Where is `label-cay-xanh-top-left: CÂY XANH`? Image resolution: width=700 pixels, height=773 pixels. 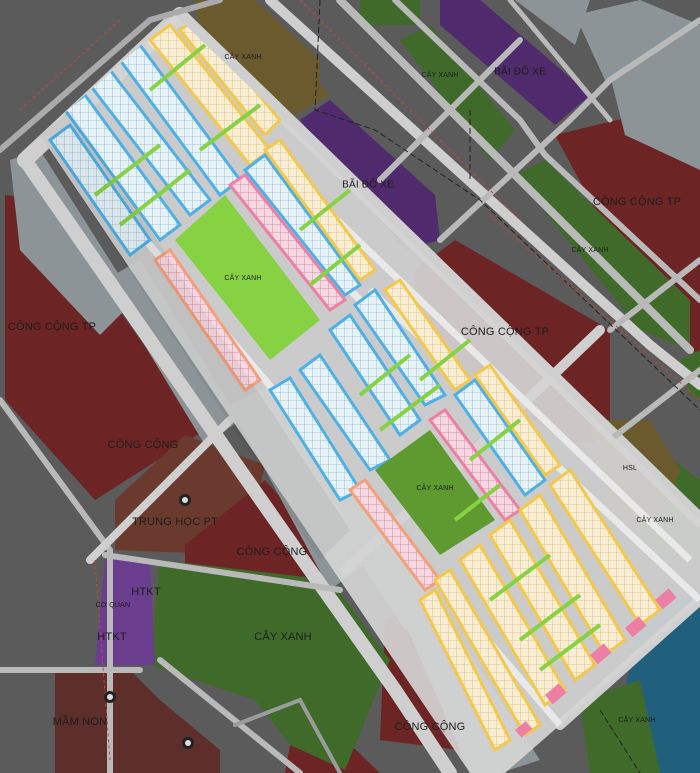
label-cay-xanh-top-left: CÂY XANH is located at coordinates (242, 56).